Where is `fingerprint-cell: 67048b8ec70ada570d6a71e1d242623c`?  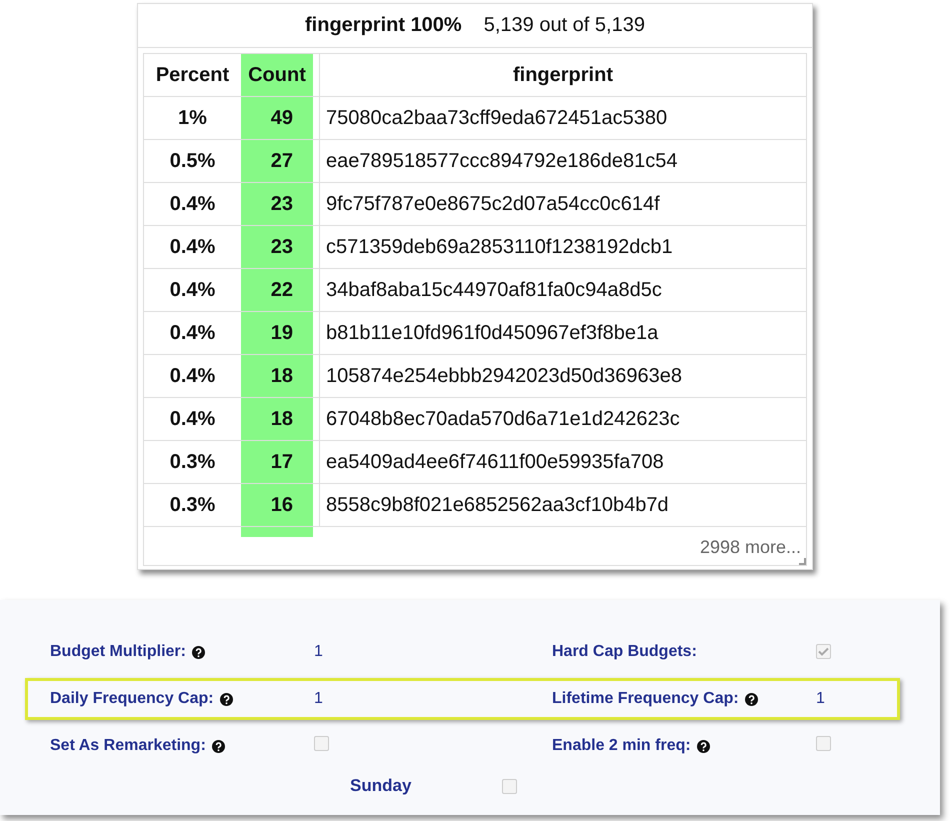
fingerprint-cell: 67048b8ec70ada570d6a71e1d242623c is located at coordinates (562, 419).